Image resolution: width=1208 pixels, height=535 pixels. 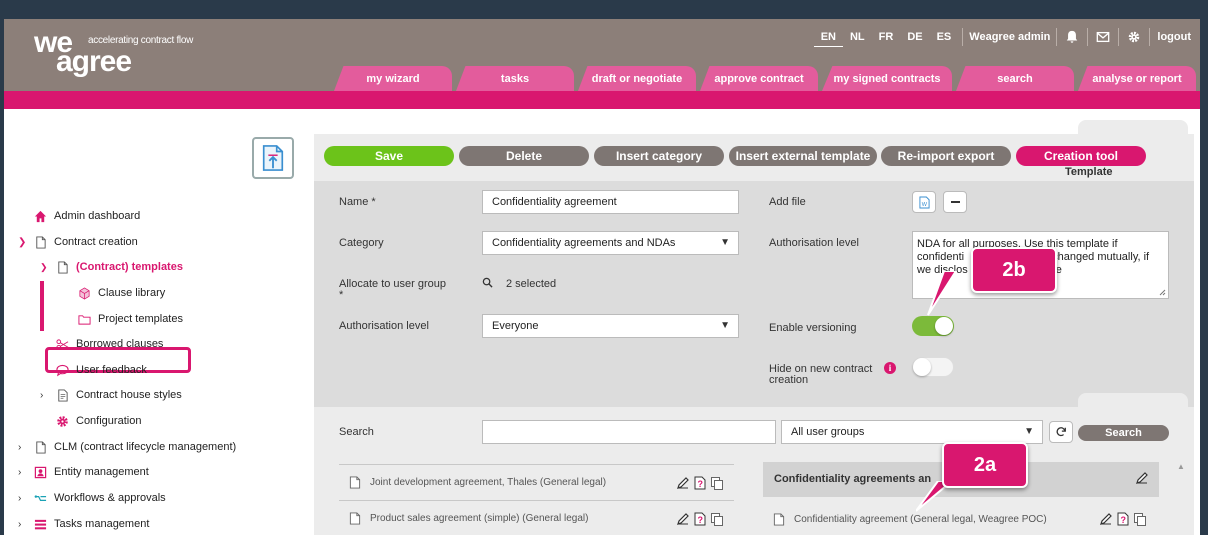 I want to click on reimport-export-button: Re-import export, so click(x=946, y=156).